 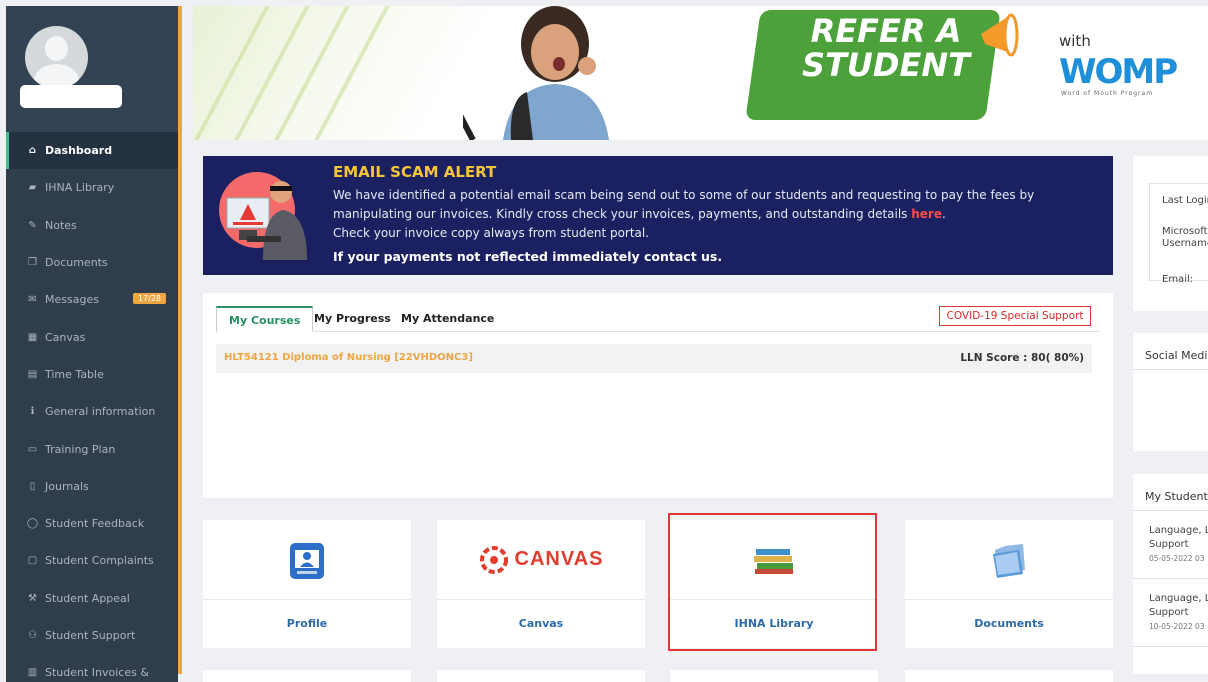 What do you see at coordinates (32, 263) in the screenshot?
I see `copy-icon: ❐` at bounding box center [32, 263].